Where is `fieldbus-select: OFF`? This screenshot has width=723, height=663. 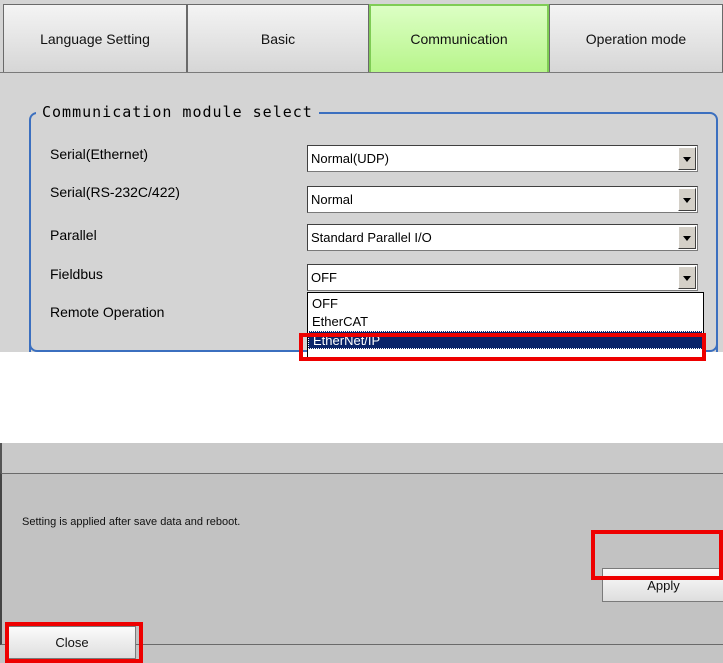 fieldbus-select: OFF is located at coordinates (502, 277).